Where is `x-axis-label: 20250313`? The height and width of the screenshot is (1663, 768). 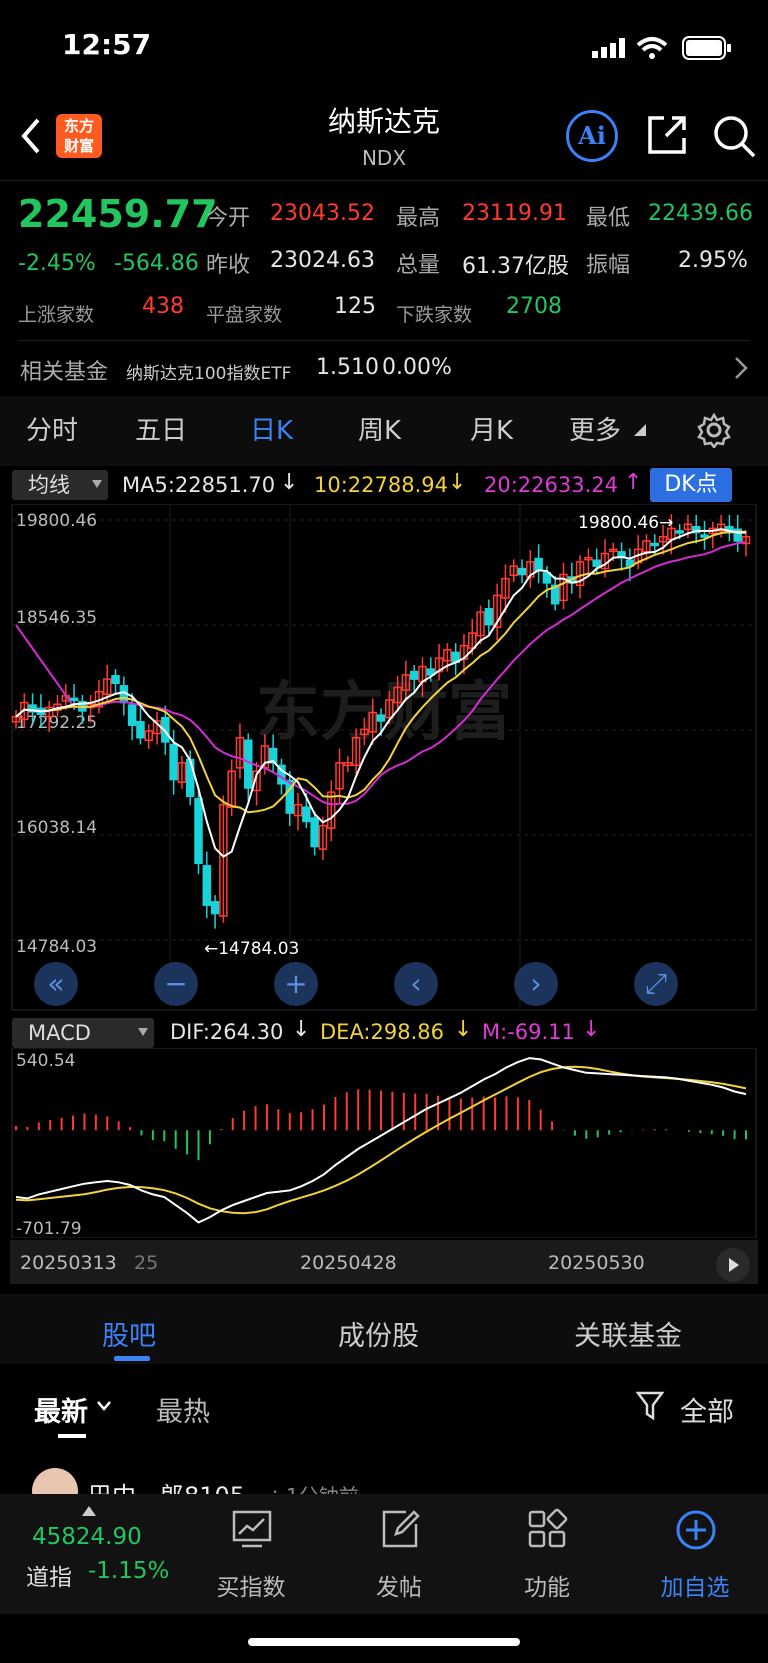
x-axis-label: 20250313 is located at coordinates (68, 1263).